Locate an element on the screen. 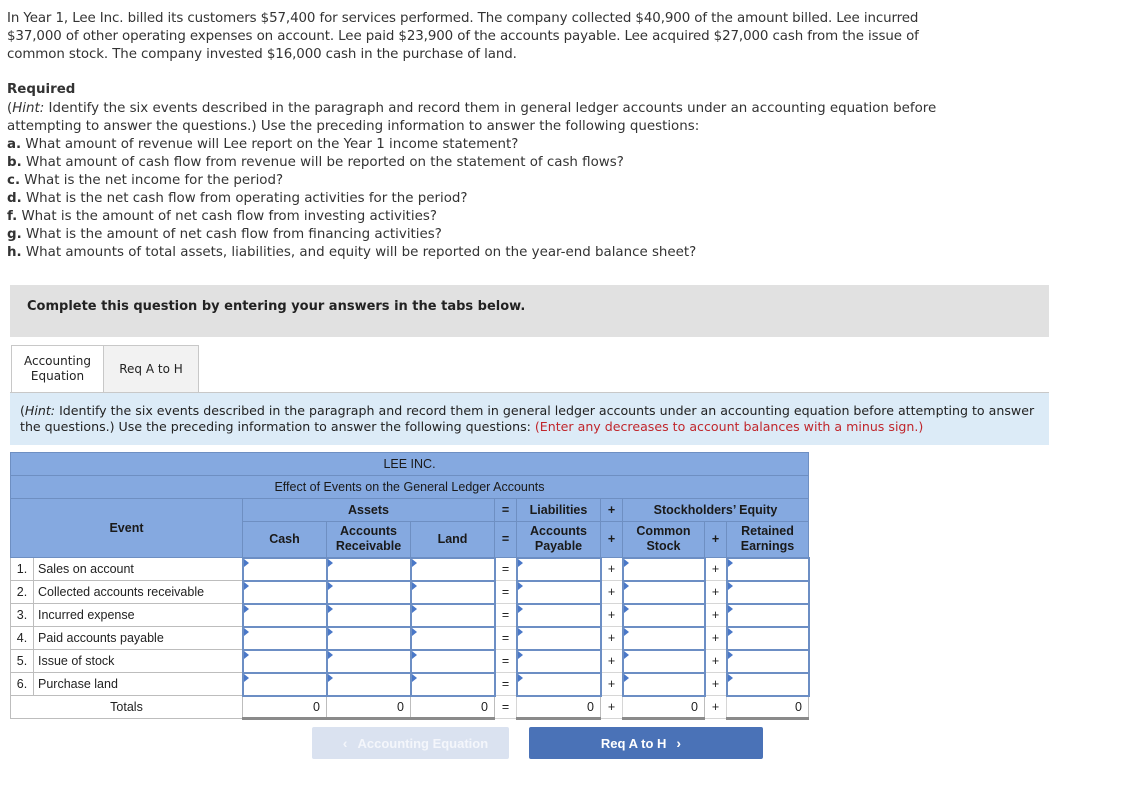 This screenshot has width=1140, height=810. table-row: 2. Collected accounts receivable = + + is located at coordinates (410, 592).